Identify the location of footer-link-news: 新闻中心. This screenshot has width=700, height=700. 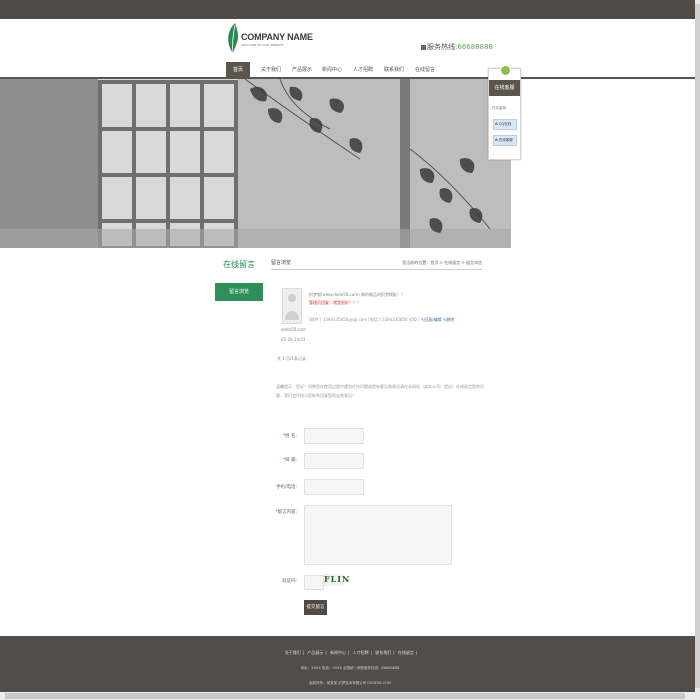
(338, 652).